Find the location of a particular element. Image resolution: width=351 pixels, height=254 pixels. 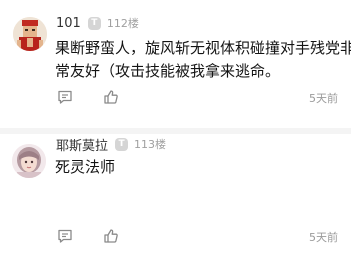

username: 耶斯莫拉 is located at coordinates (82, 144).